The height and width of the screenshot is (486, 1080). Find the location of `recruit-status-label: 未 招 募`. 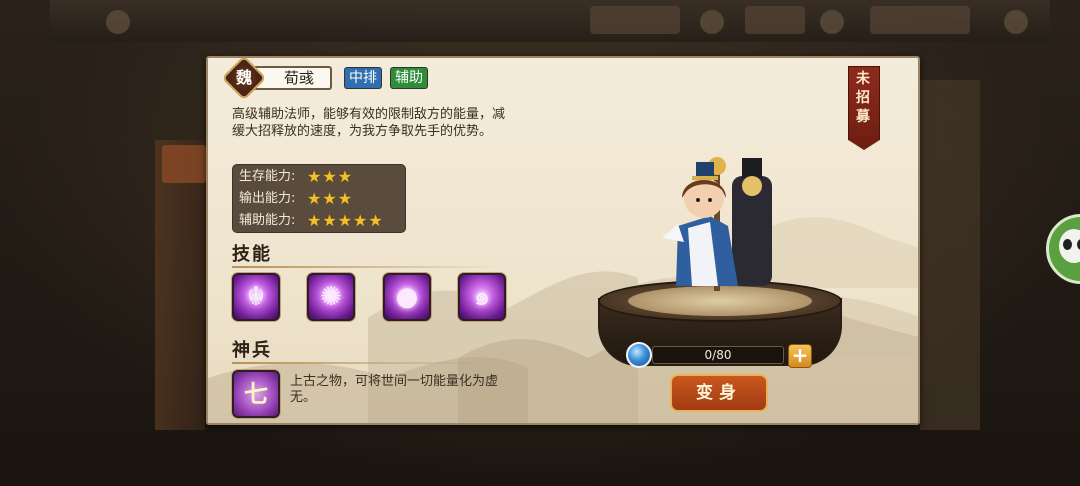

recruit-status-label: 未 招 募 is located at coordinates (863, 98).